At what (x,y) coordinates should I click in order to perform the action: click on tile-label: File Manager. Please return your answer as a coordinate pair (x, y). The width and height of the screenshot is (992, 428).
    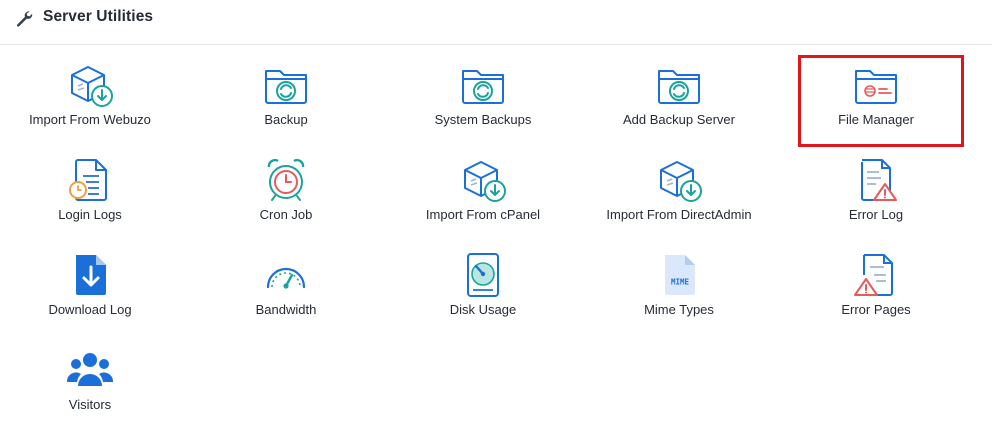
    Looking at the image, I should click on (876, 119).